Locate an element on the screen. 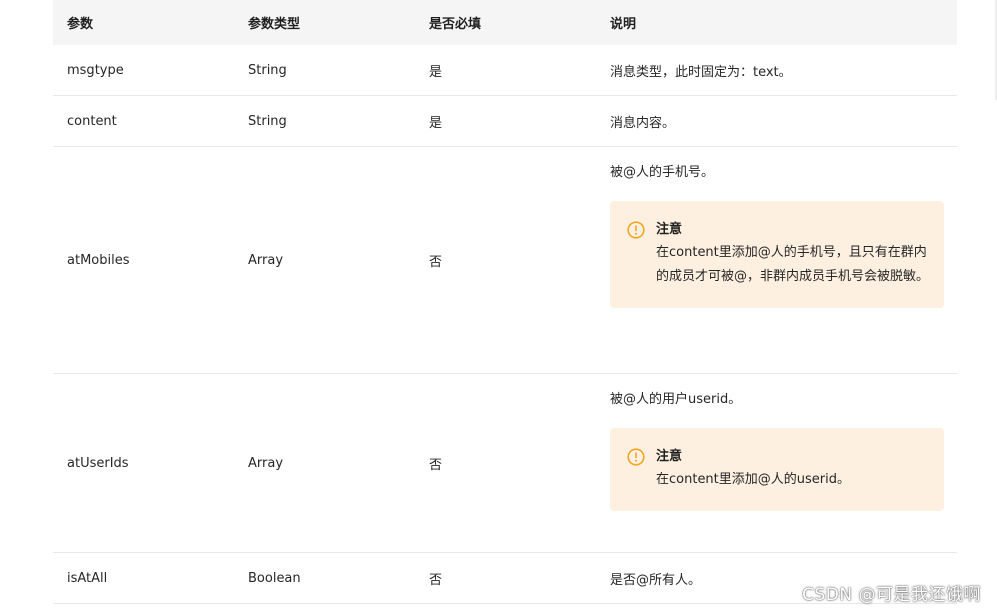 This screenshot has width=997, height=613. cell-param: isAtAll is located at coordinates (143, 578).